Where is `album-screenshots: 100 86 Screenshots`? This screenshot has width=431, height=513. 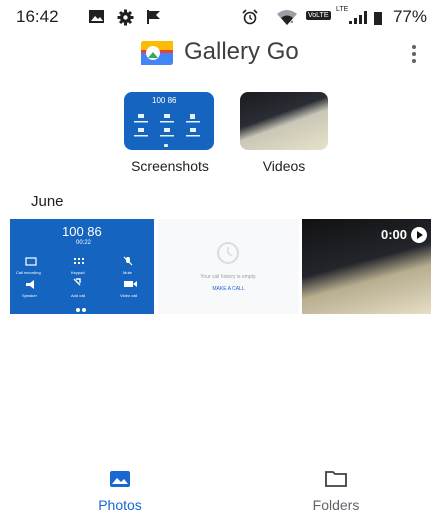
album-screenshots: 100 86 Screenshots is located at coordinates (170, 133).